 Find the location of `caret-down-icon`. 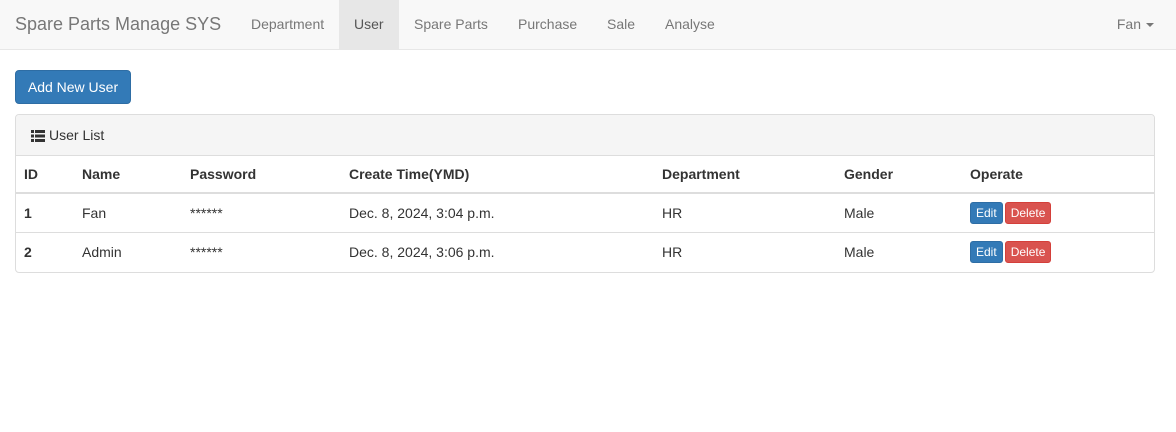

caret-down-icon is located at coordinates (1150, 25).